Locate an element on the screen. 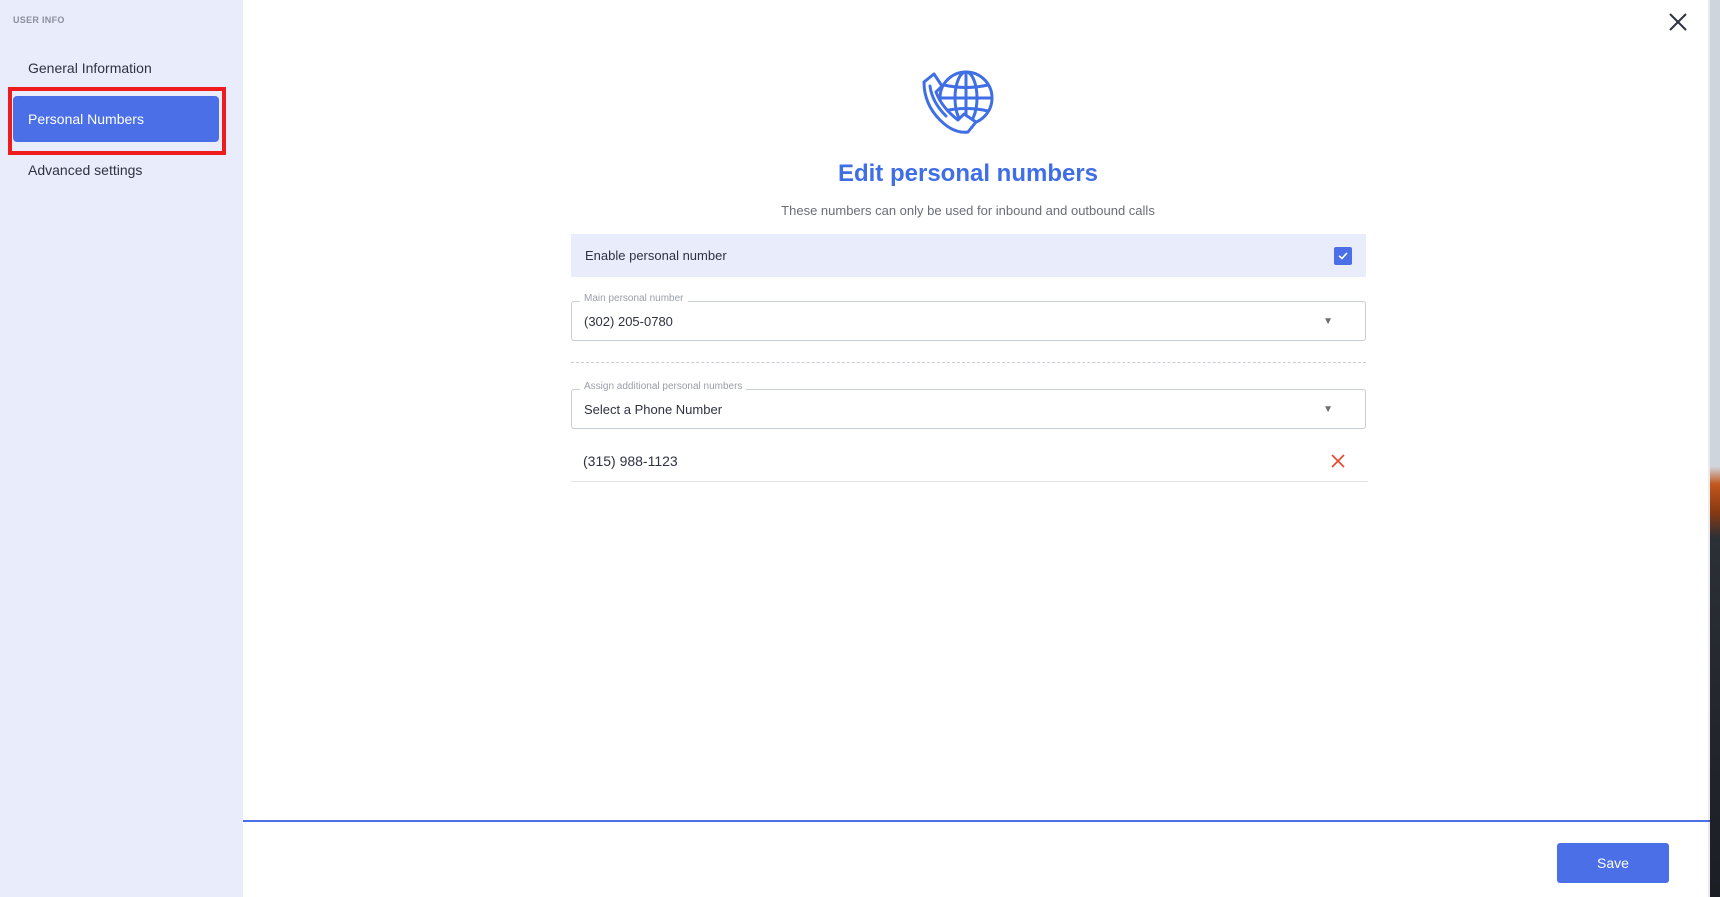  sidebar-item-advanced-settings: Advanced settings is located at coordinates (116, 170).